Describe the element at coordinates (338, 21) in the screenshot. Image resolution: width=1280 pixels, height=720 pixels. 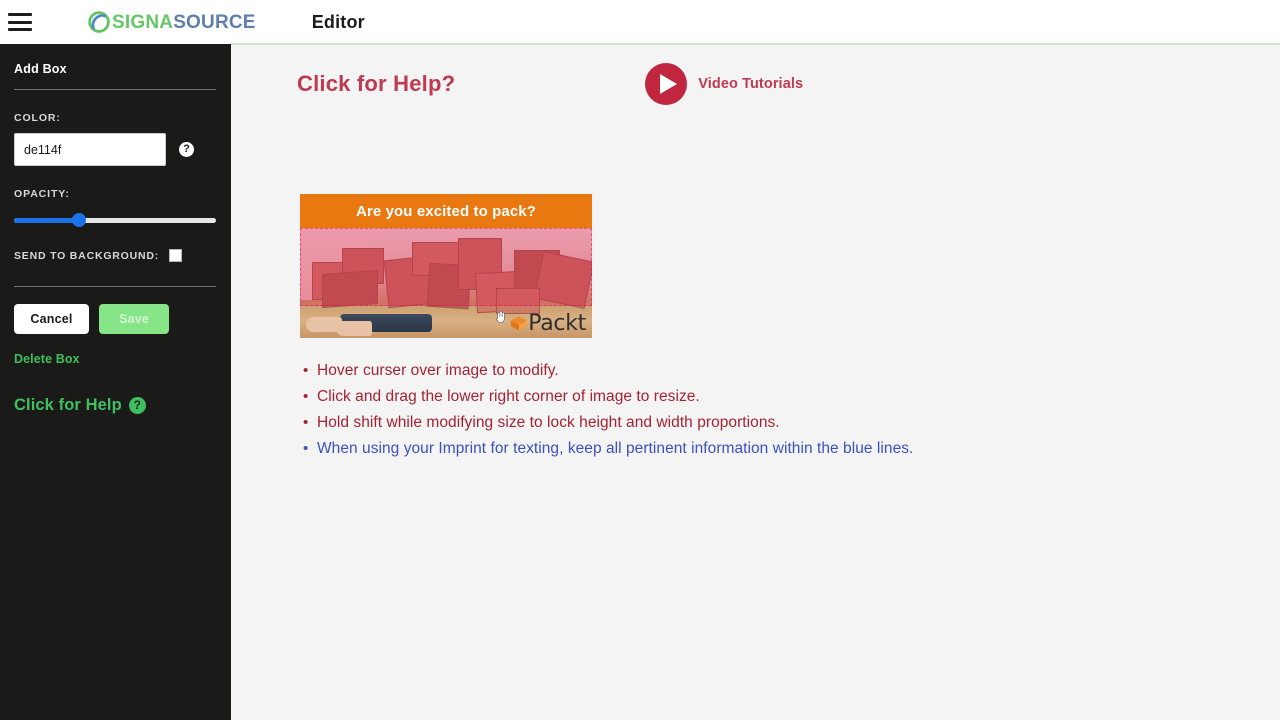
I see `page-title: Editor` at that location.